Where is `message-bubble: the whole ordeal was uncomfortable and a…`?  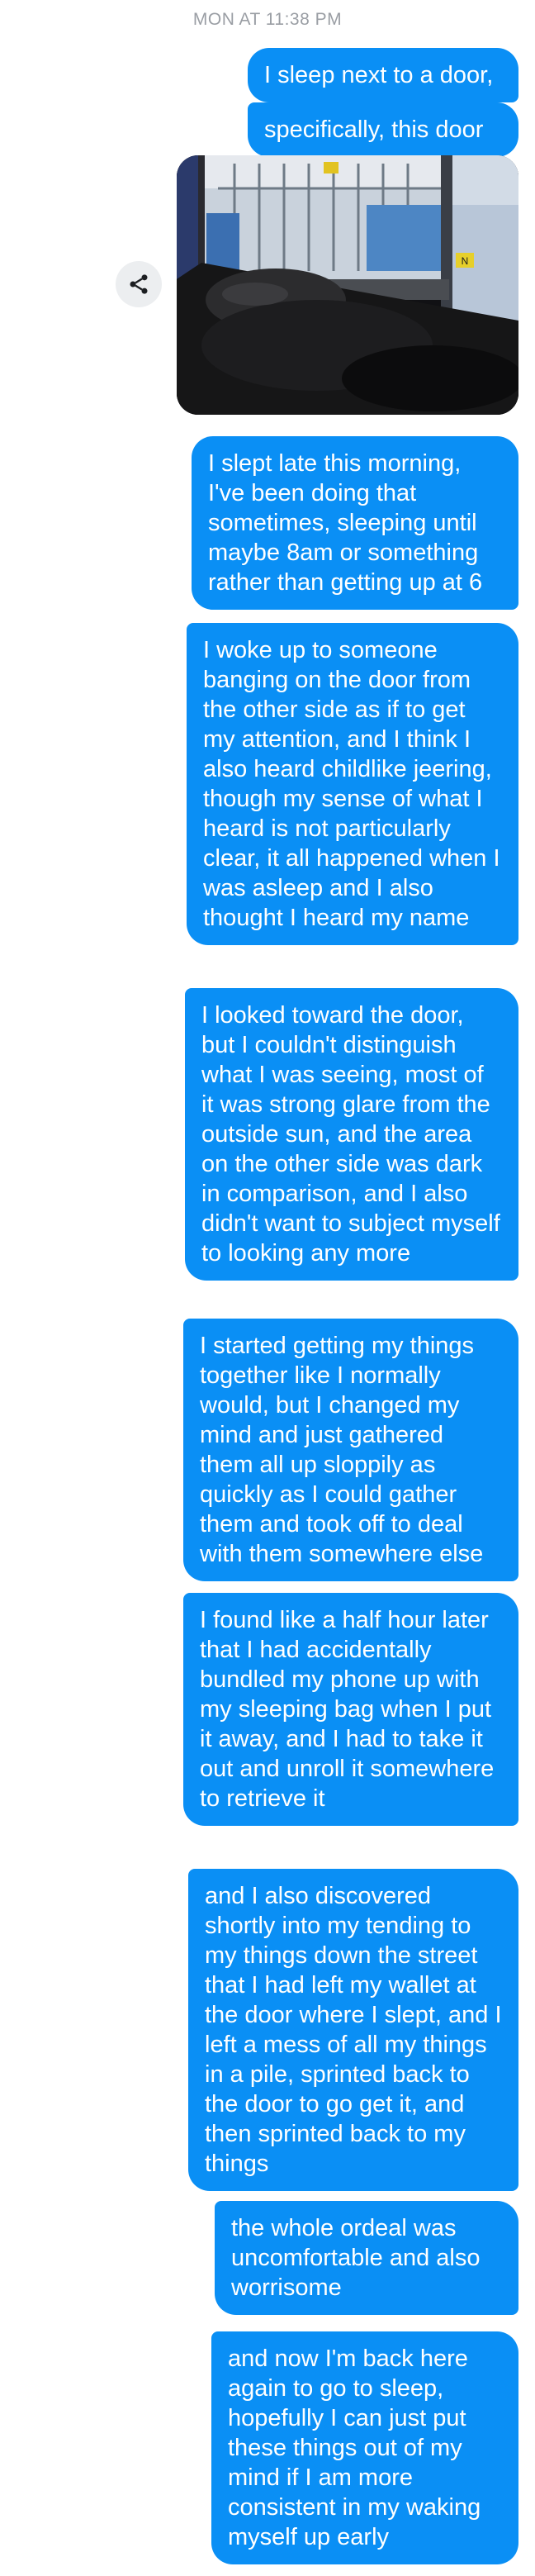
message-bubble: the whole ordeal was uncomfortable and a… is located at coordinates (367, 2258).